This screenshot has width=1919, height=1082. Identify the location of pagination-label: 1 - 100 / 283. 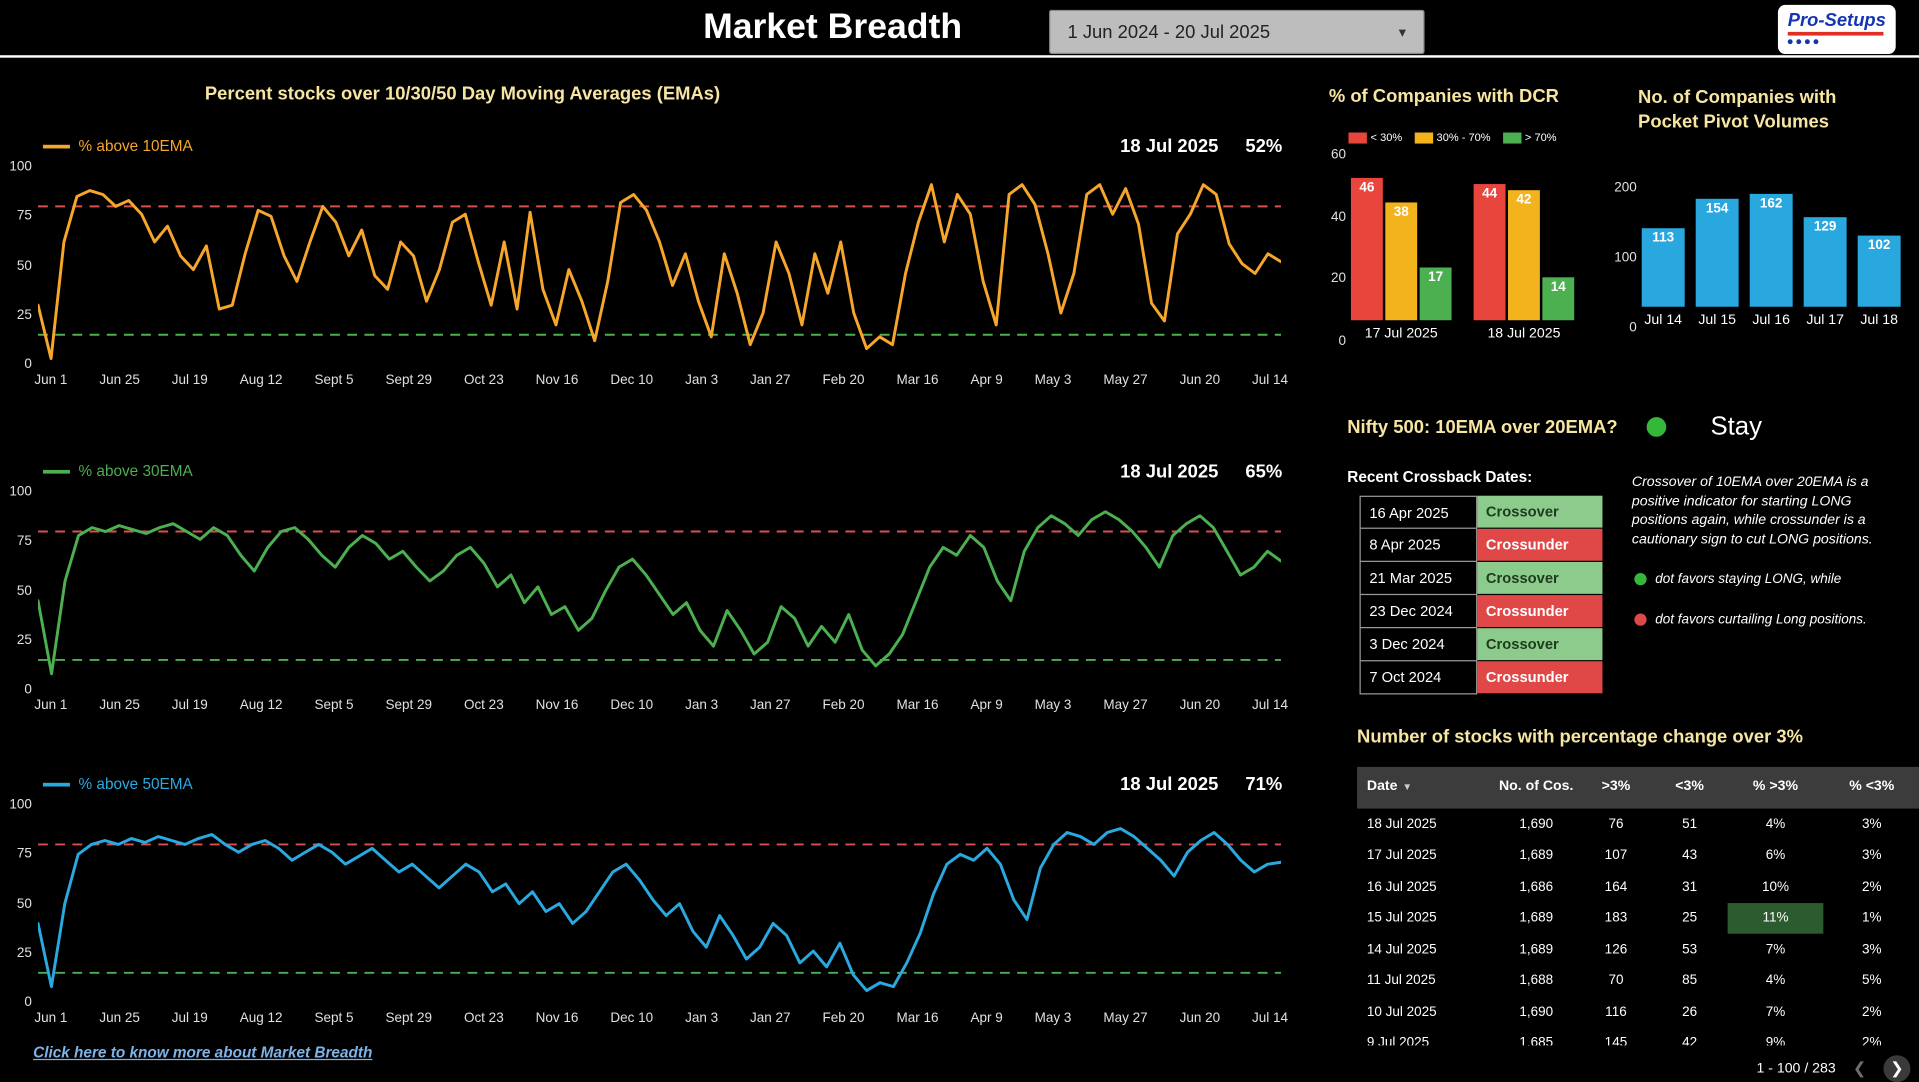
(1796, 1069).